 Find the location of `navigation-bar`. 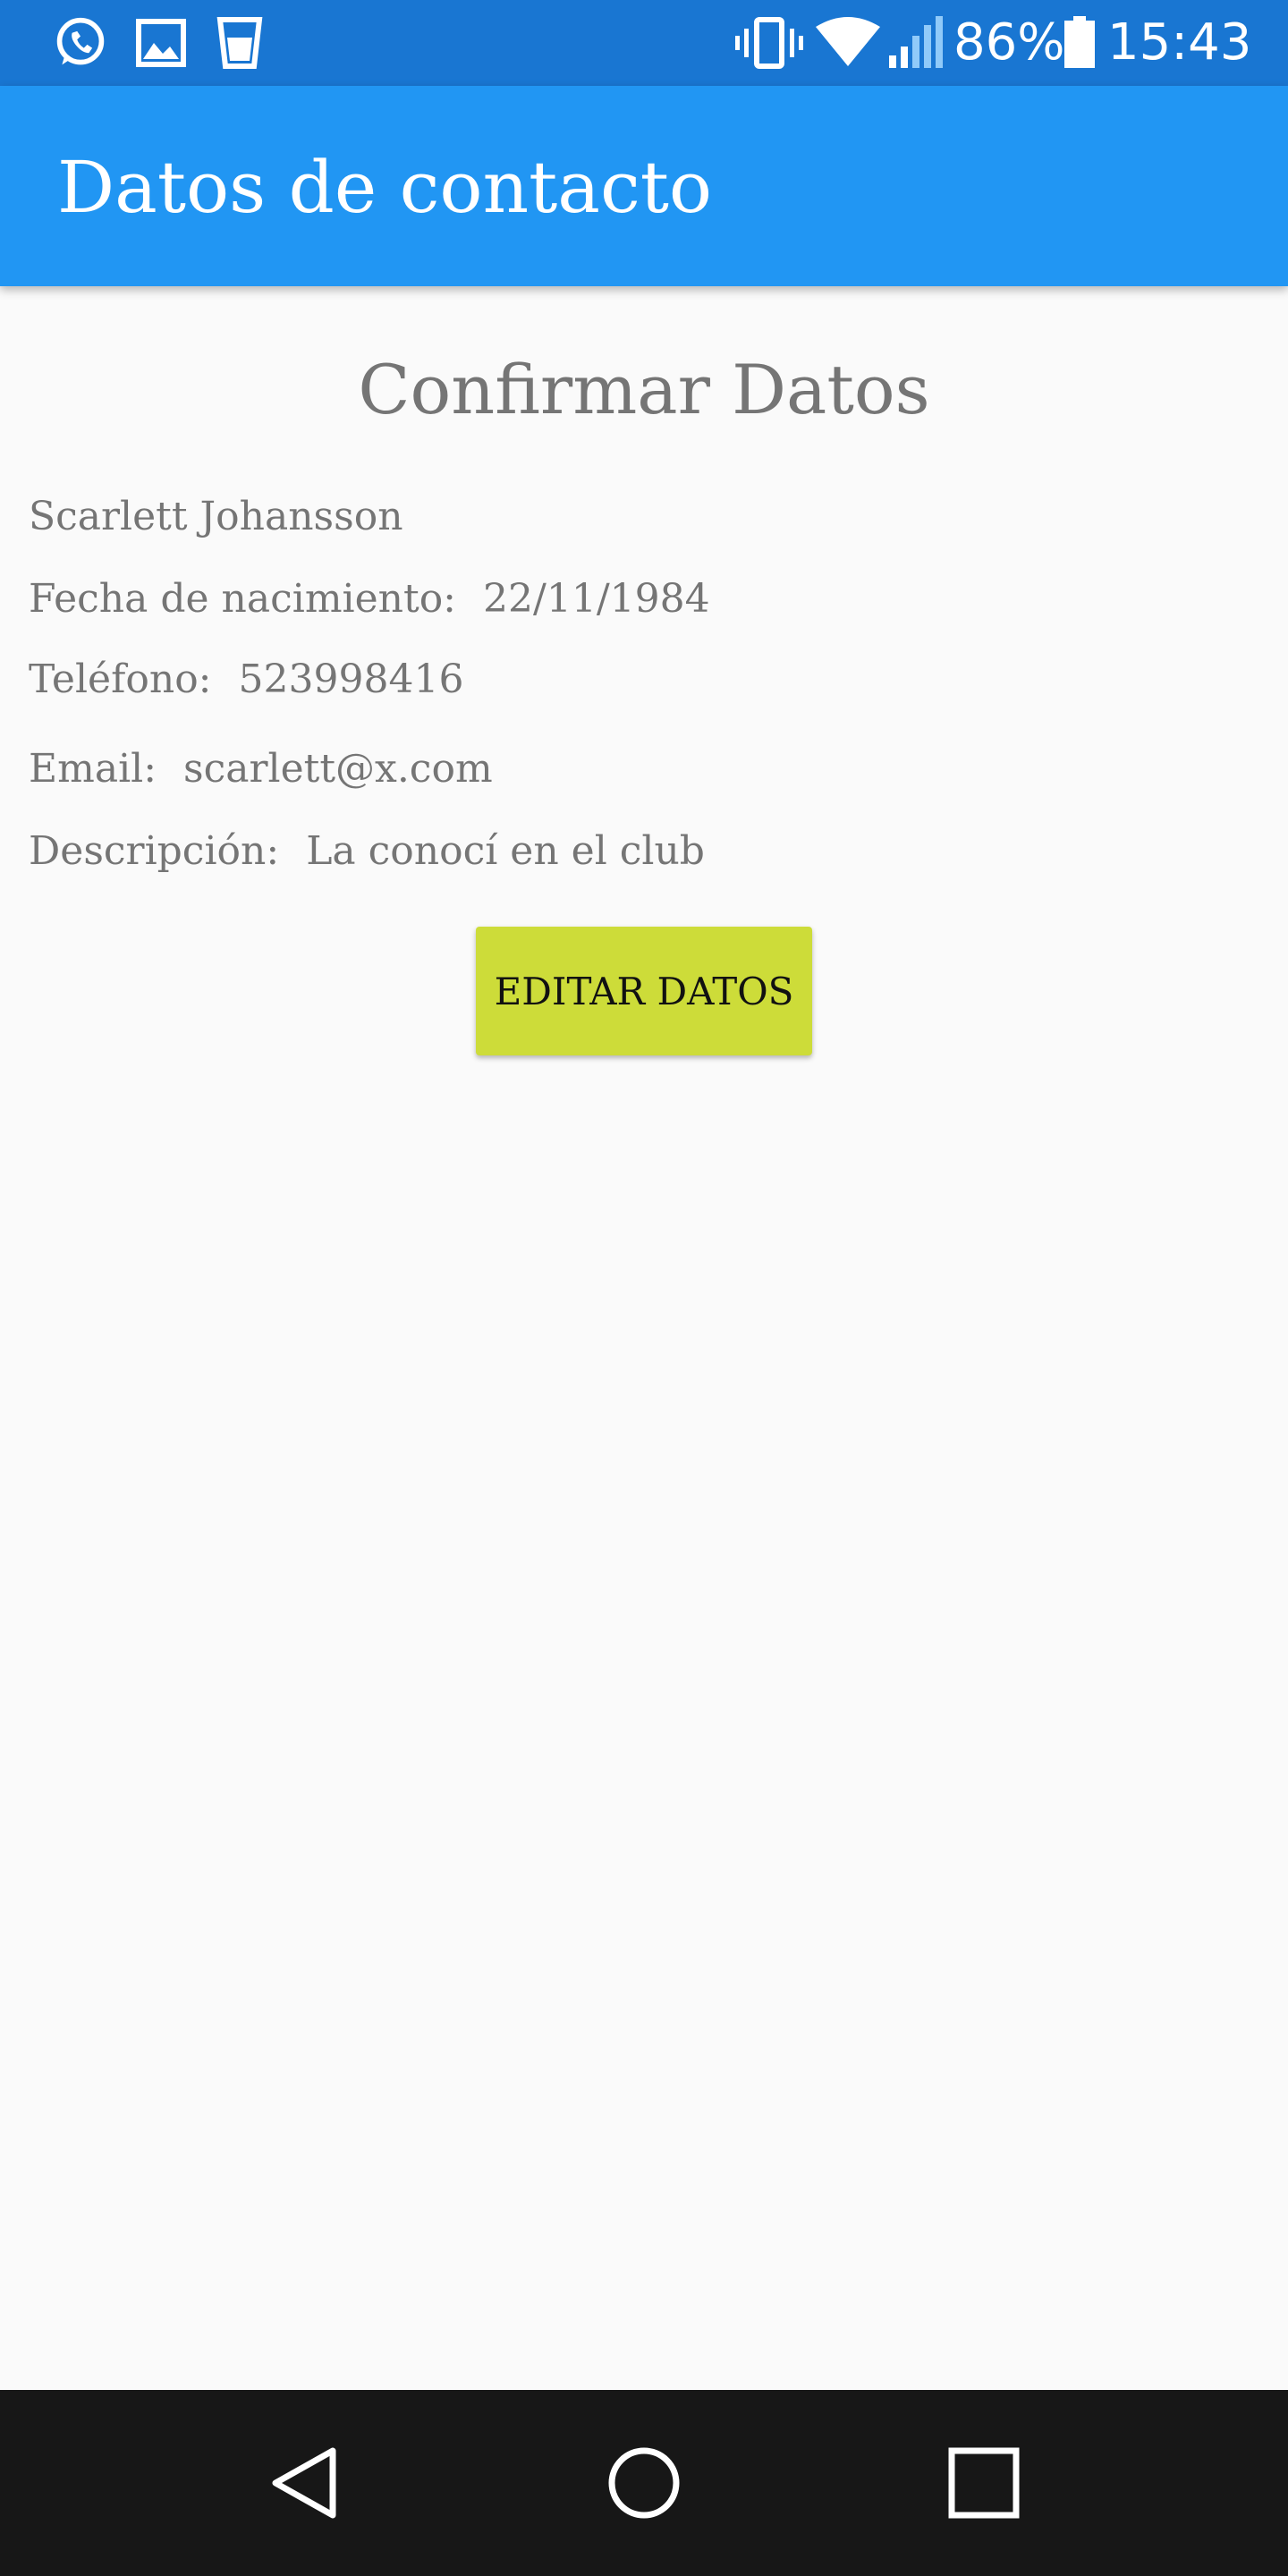

navigation-bar is located at coordinates (644, 2483).